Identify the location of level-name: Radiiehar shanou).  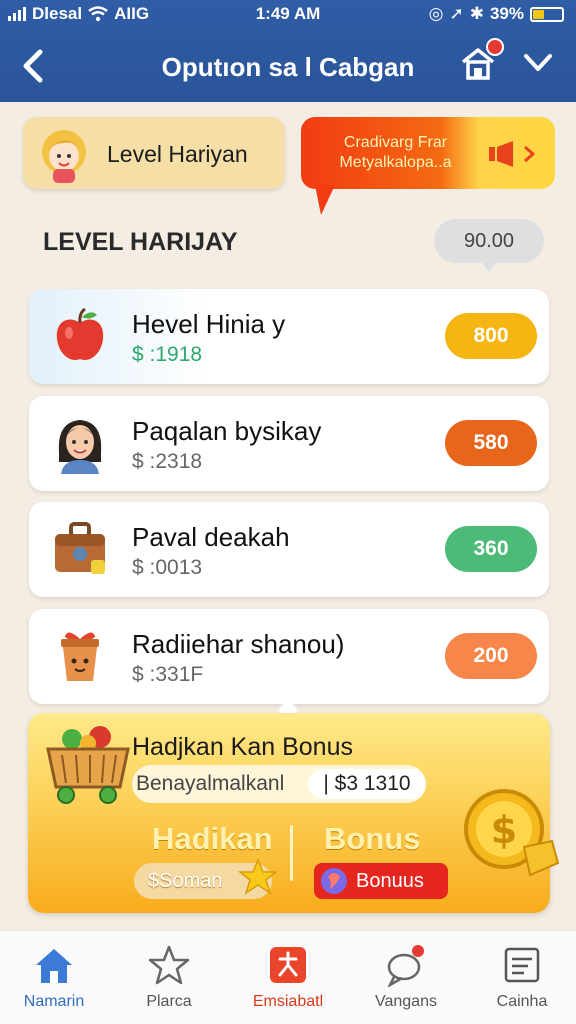
(238, 644).